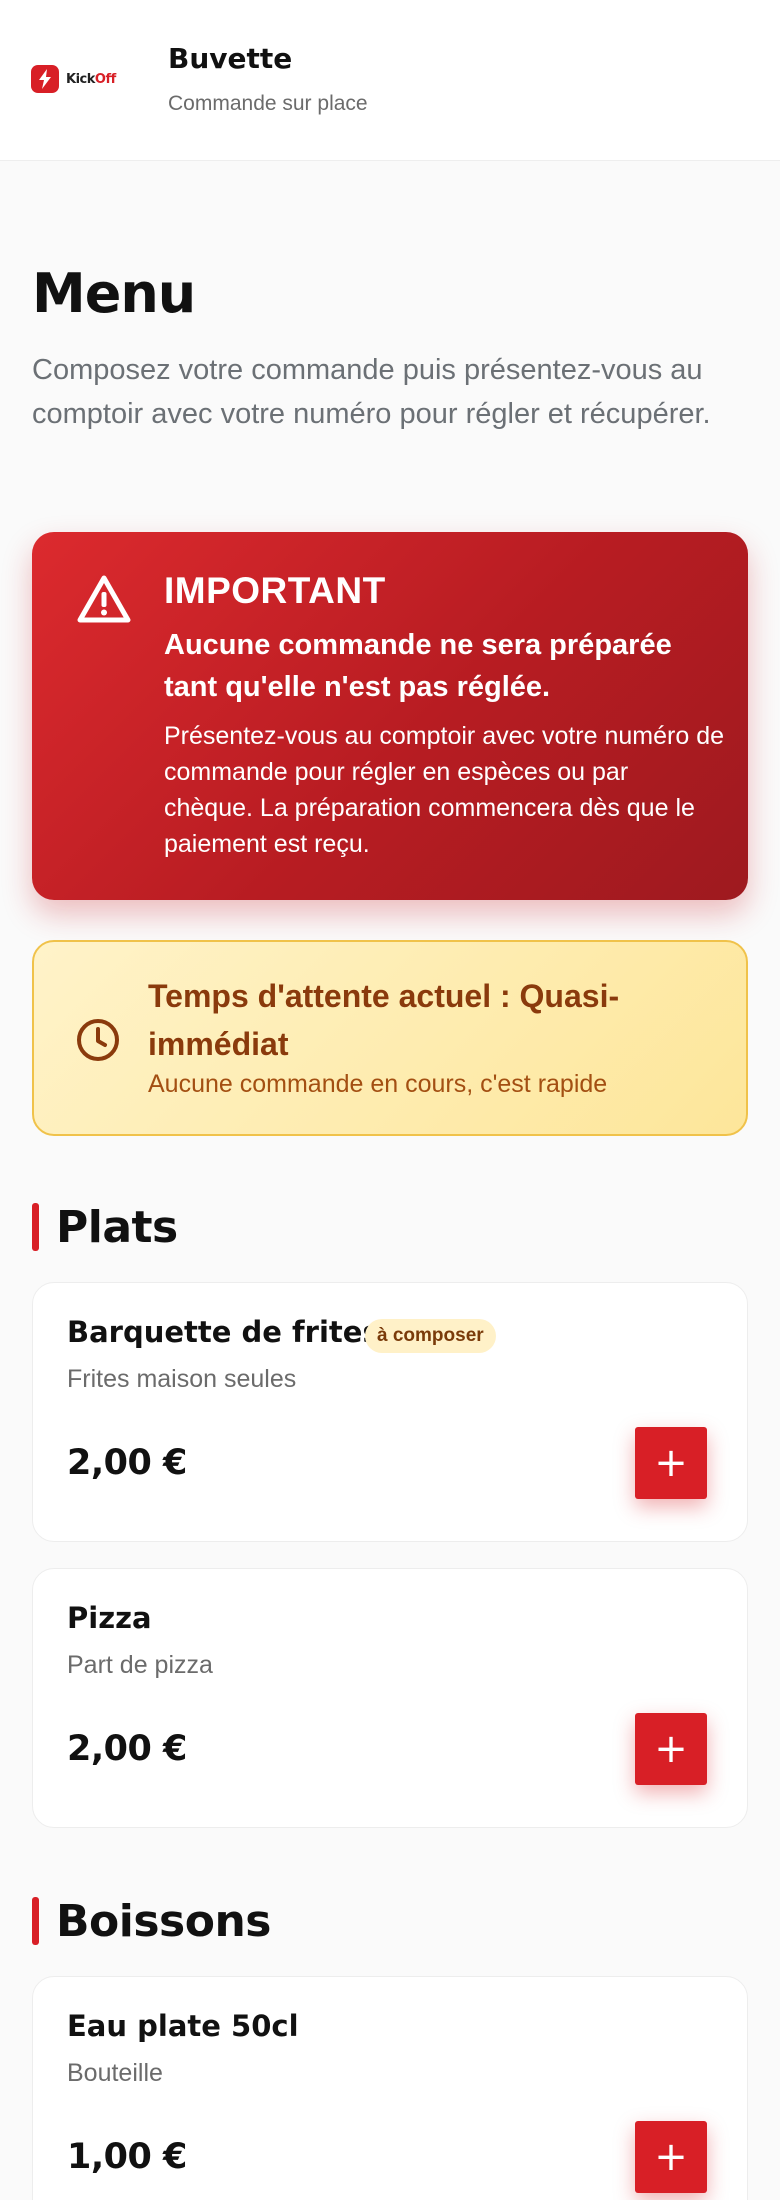 This screenshot has width=780, height=2200. I want to click on warning-icon, so click(104, 599).